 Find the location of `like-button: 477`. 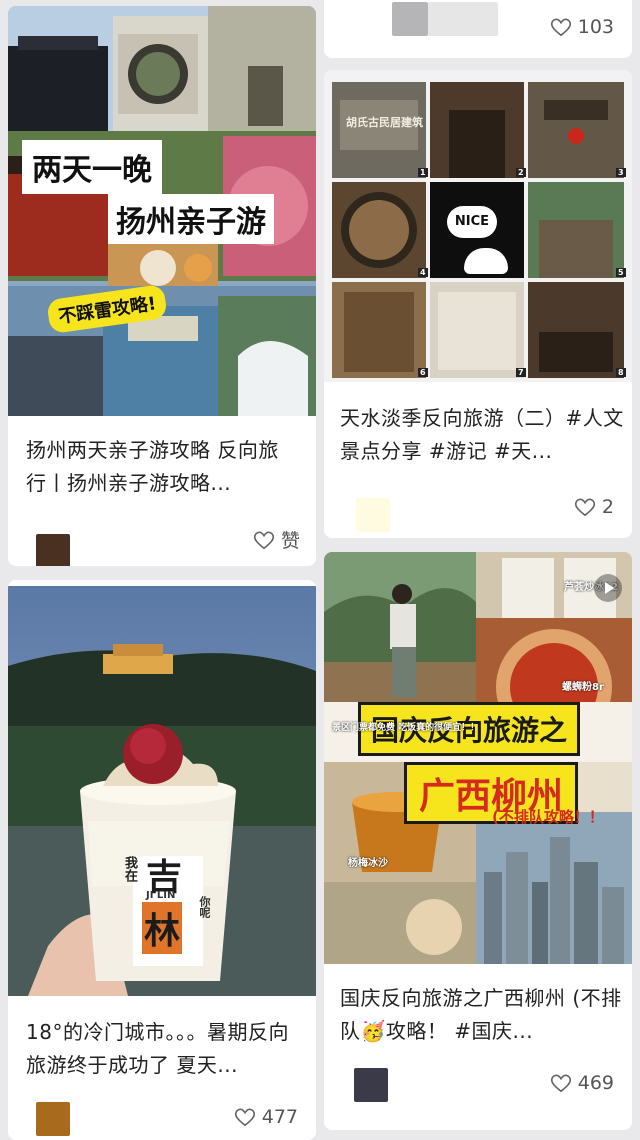

like-button: 477 is located at coordinates (266, 1117).